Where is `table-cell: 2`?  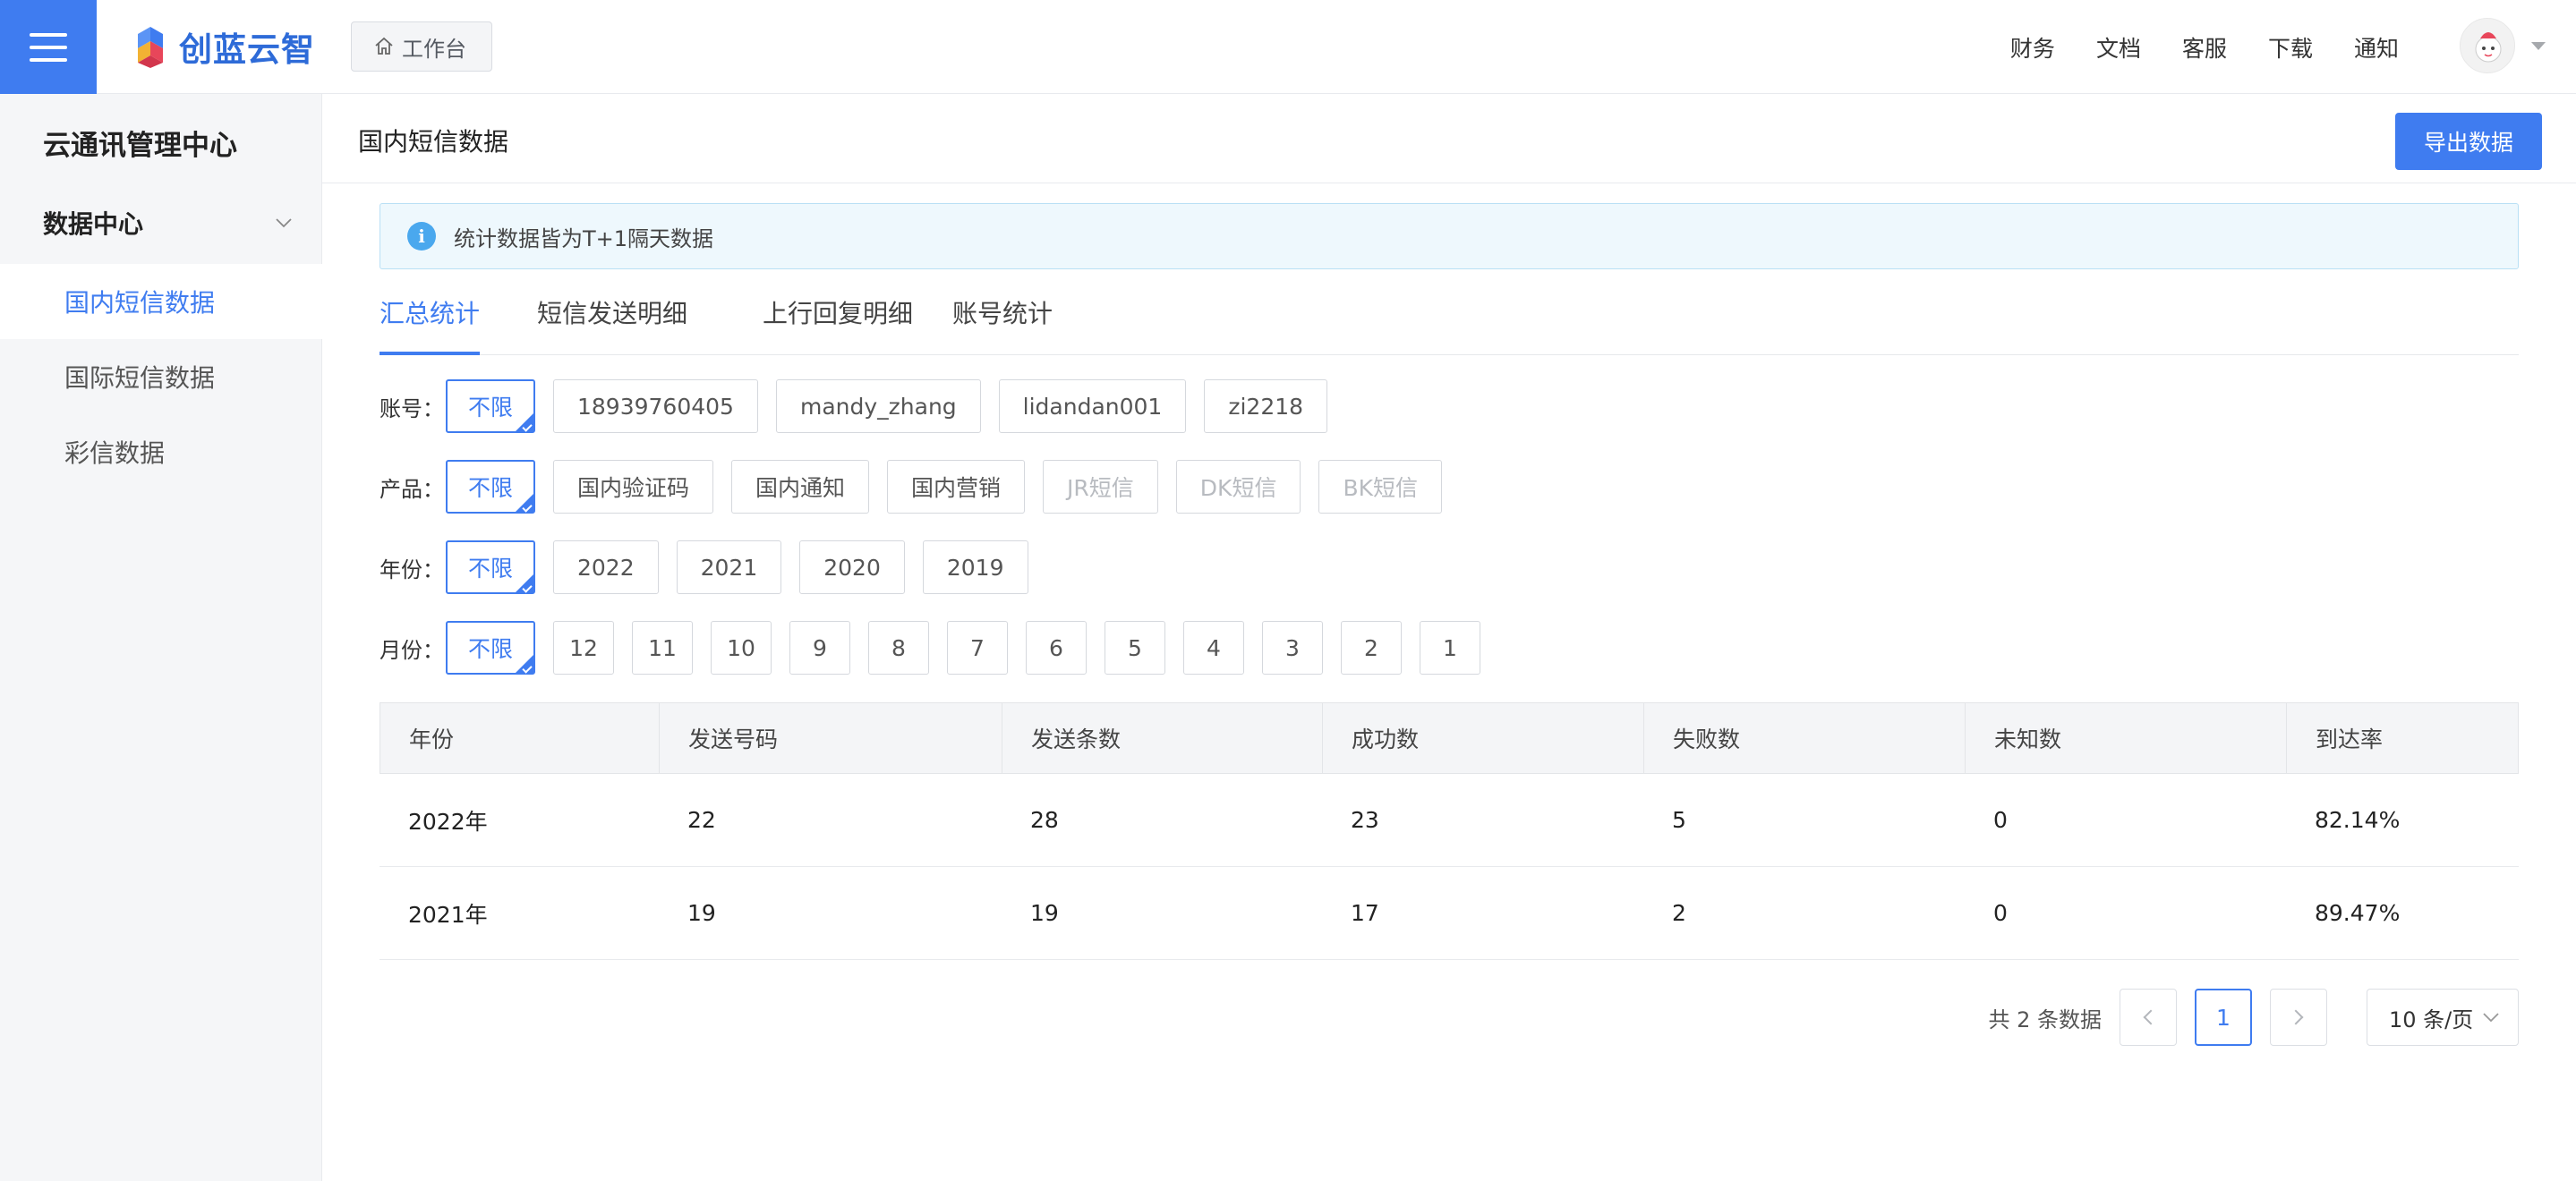
table-cell: 2 is located at coordinates (1679, 913).